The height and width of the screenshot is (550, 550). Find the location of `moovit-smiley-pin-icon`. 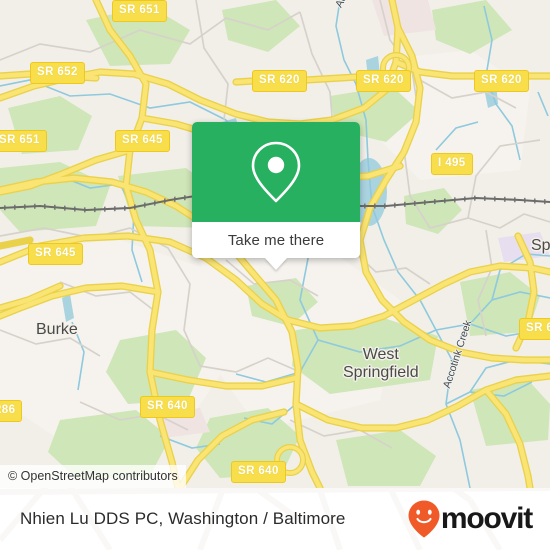

moovit-smiley-pin-icon is located at coordinates (424, 519).